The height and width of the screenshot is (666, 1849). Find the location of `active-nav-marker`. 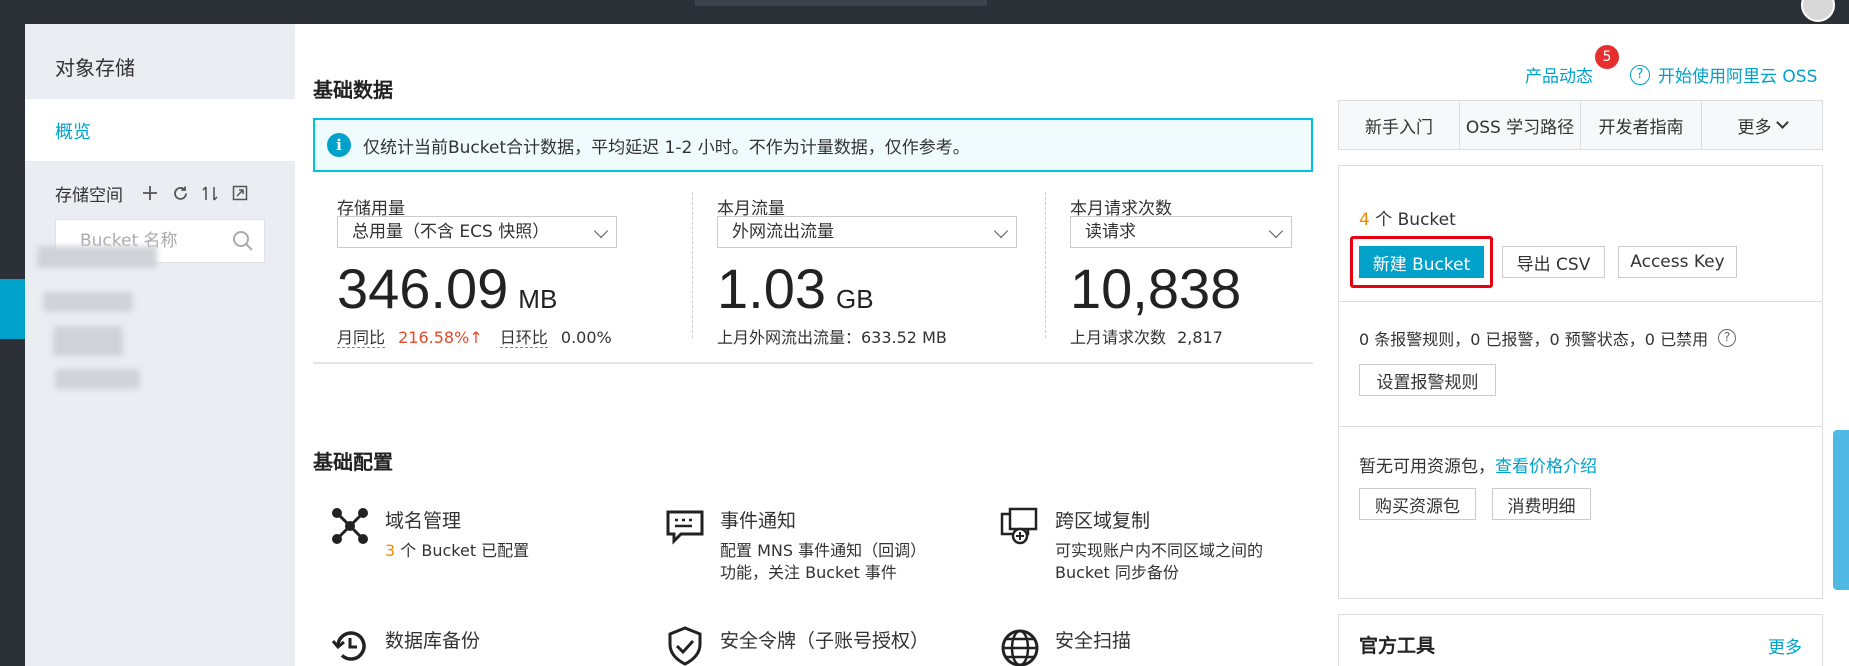

active-nav-marker is located at coordinates (12, 309).